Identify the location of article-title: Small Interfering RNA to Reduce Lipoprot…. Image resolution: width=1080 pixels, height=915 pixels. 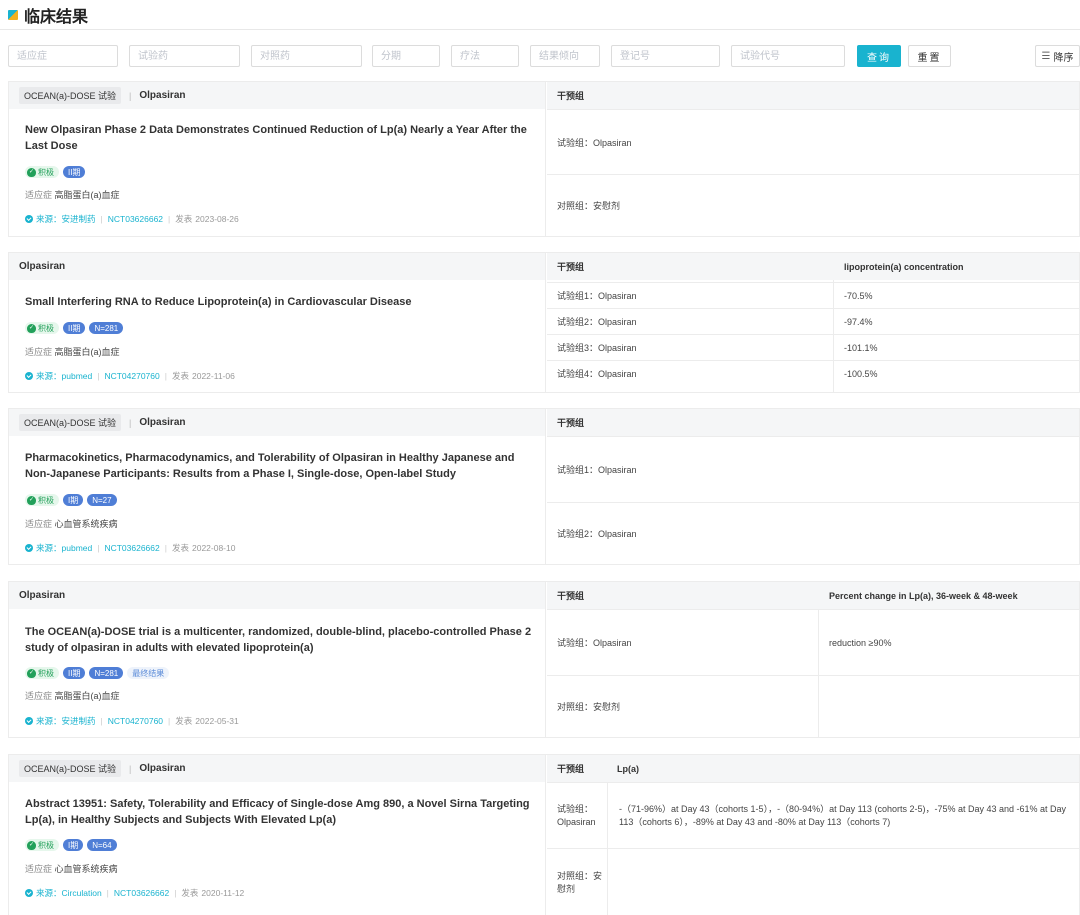
(280, 302).